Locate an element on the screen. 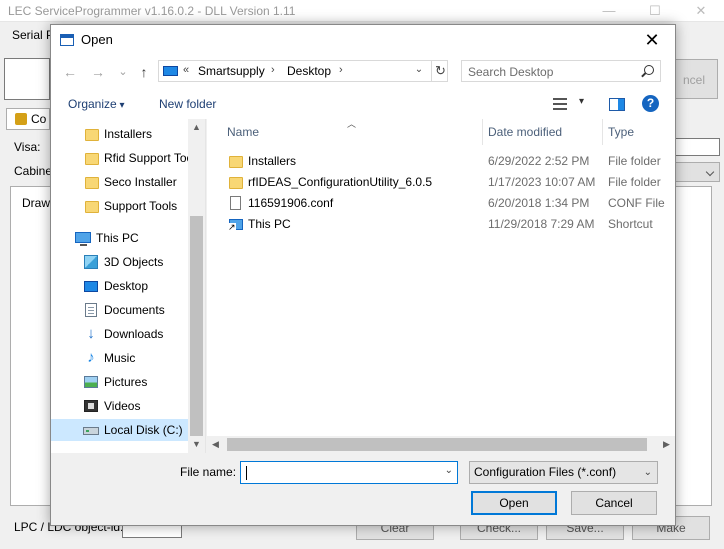 The height and width of the screenshot is (549, 724). visa-label: Visa: is located at coordinates (27, 147).